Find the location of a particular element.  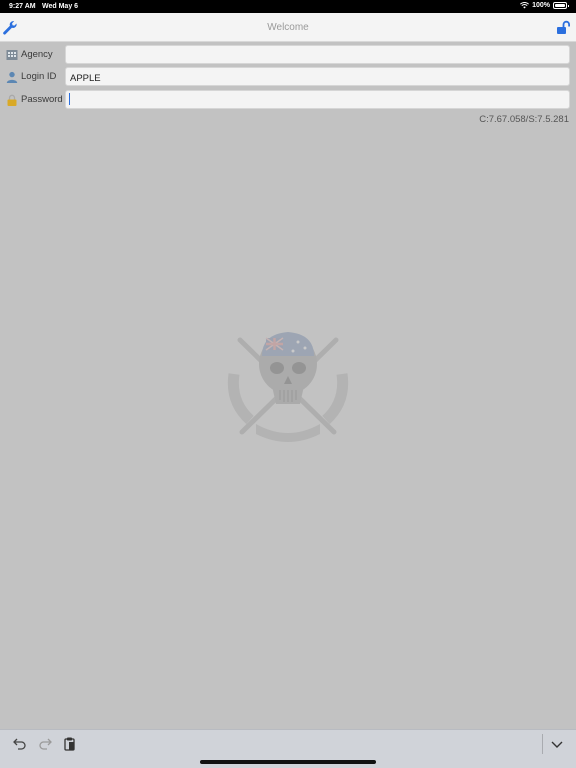

battery-fill is located at coordinates (560, 5).